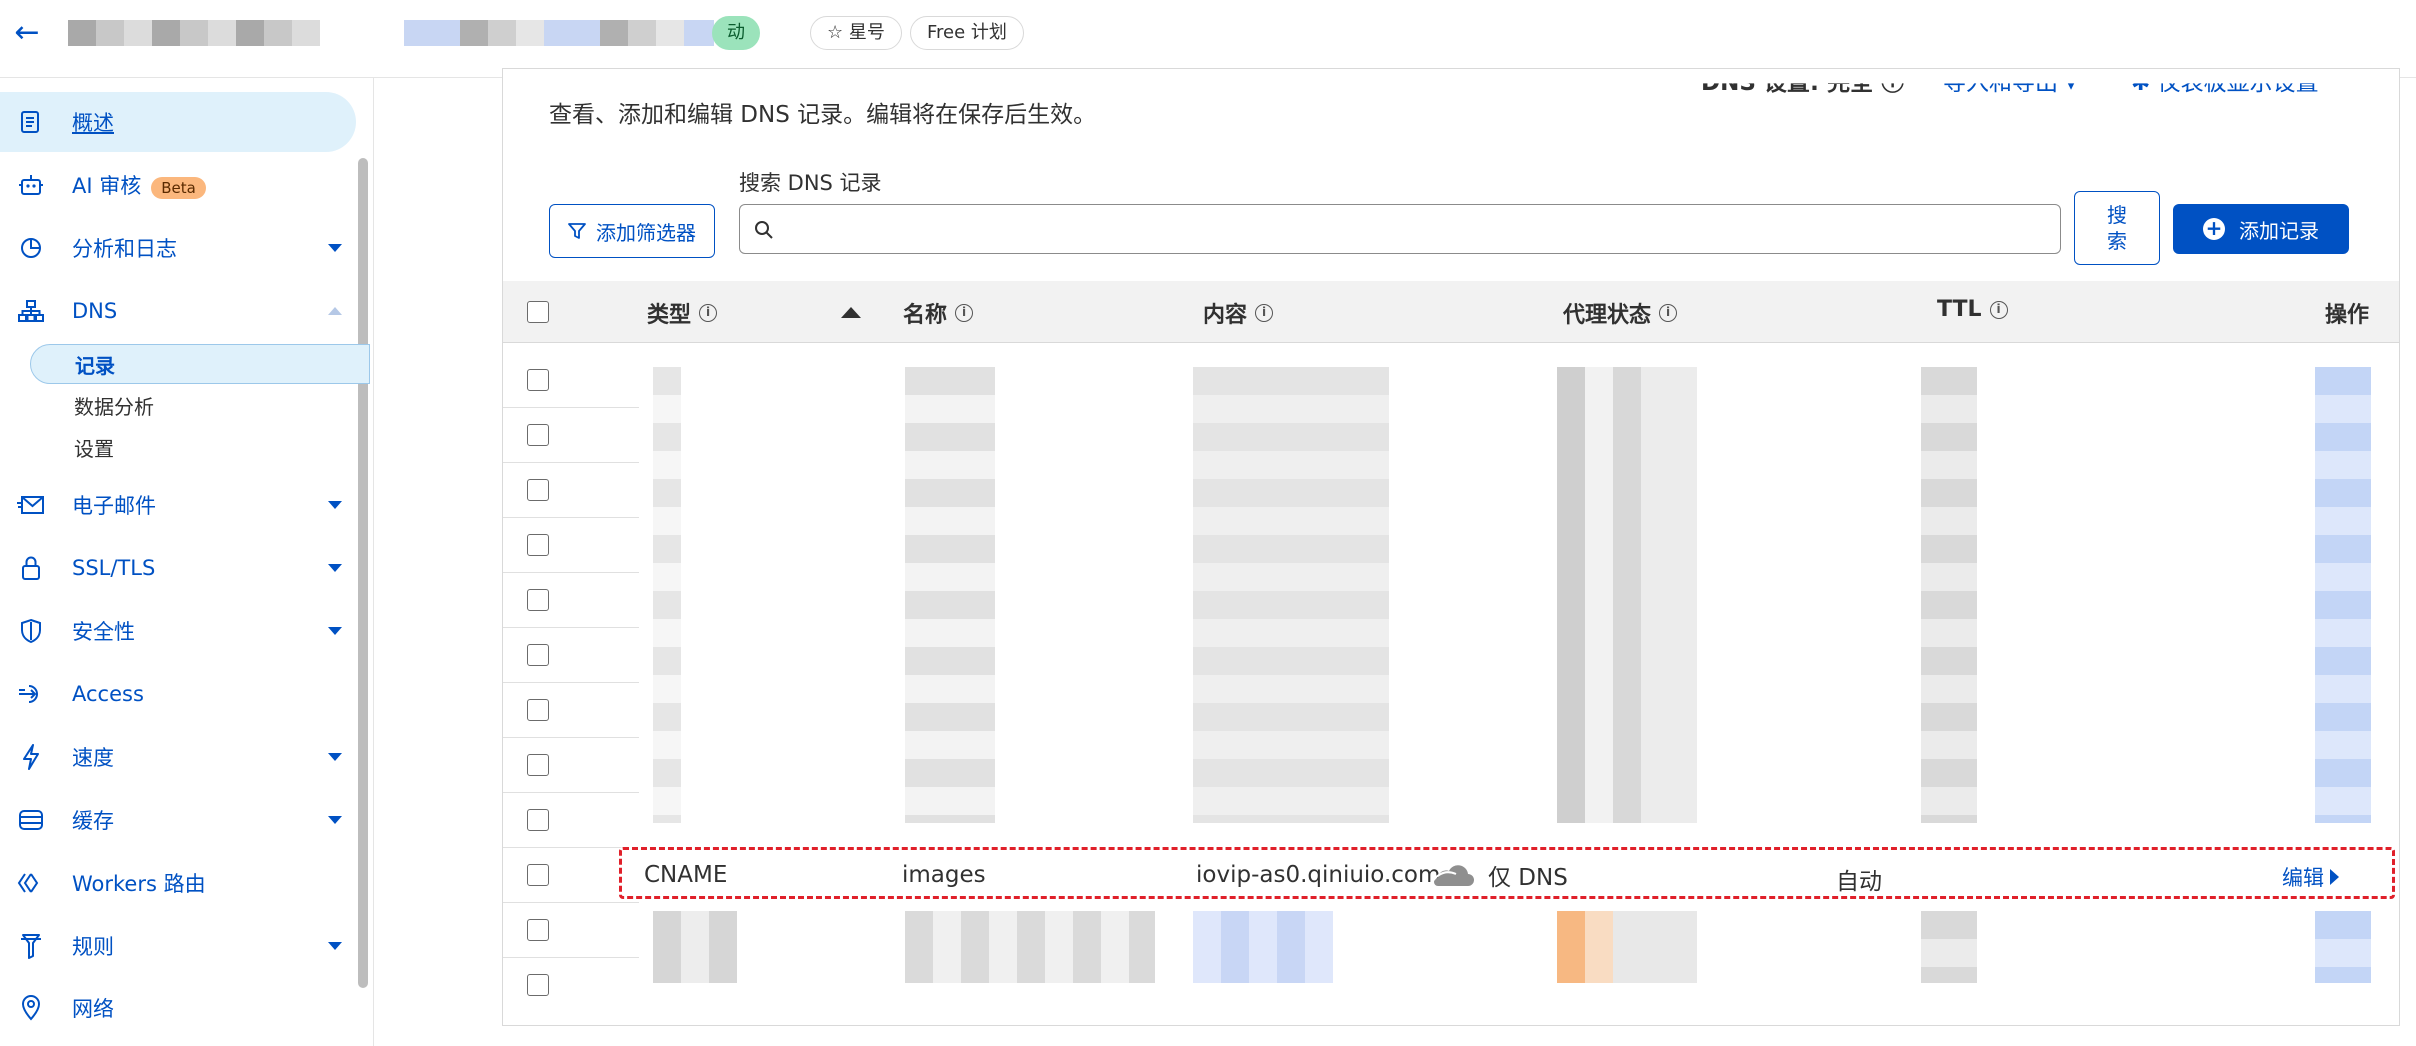  Describe the element at coordinates (2261, 229) in the screenshot. I see `add-record-button: + 添加记录` at that location.